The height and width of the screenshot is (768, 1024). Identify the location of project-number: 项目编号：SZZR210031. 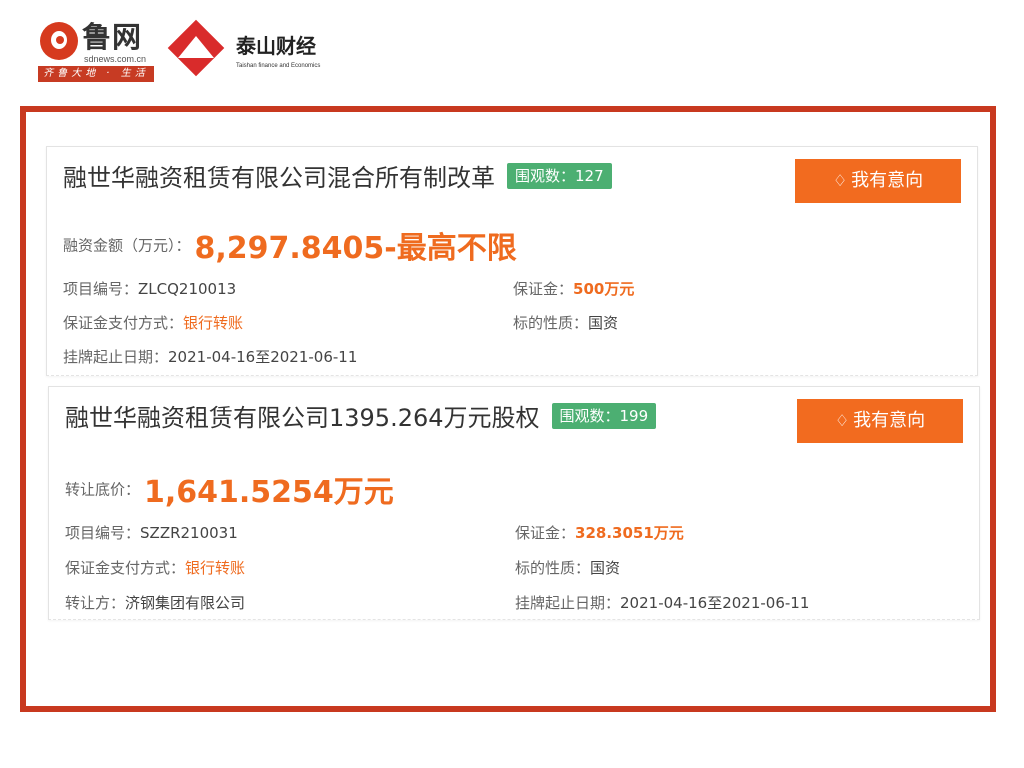
(151, 533).